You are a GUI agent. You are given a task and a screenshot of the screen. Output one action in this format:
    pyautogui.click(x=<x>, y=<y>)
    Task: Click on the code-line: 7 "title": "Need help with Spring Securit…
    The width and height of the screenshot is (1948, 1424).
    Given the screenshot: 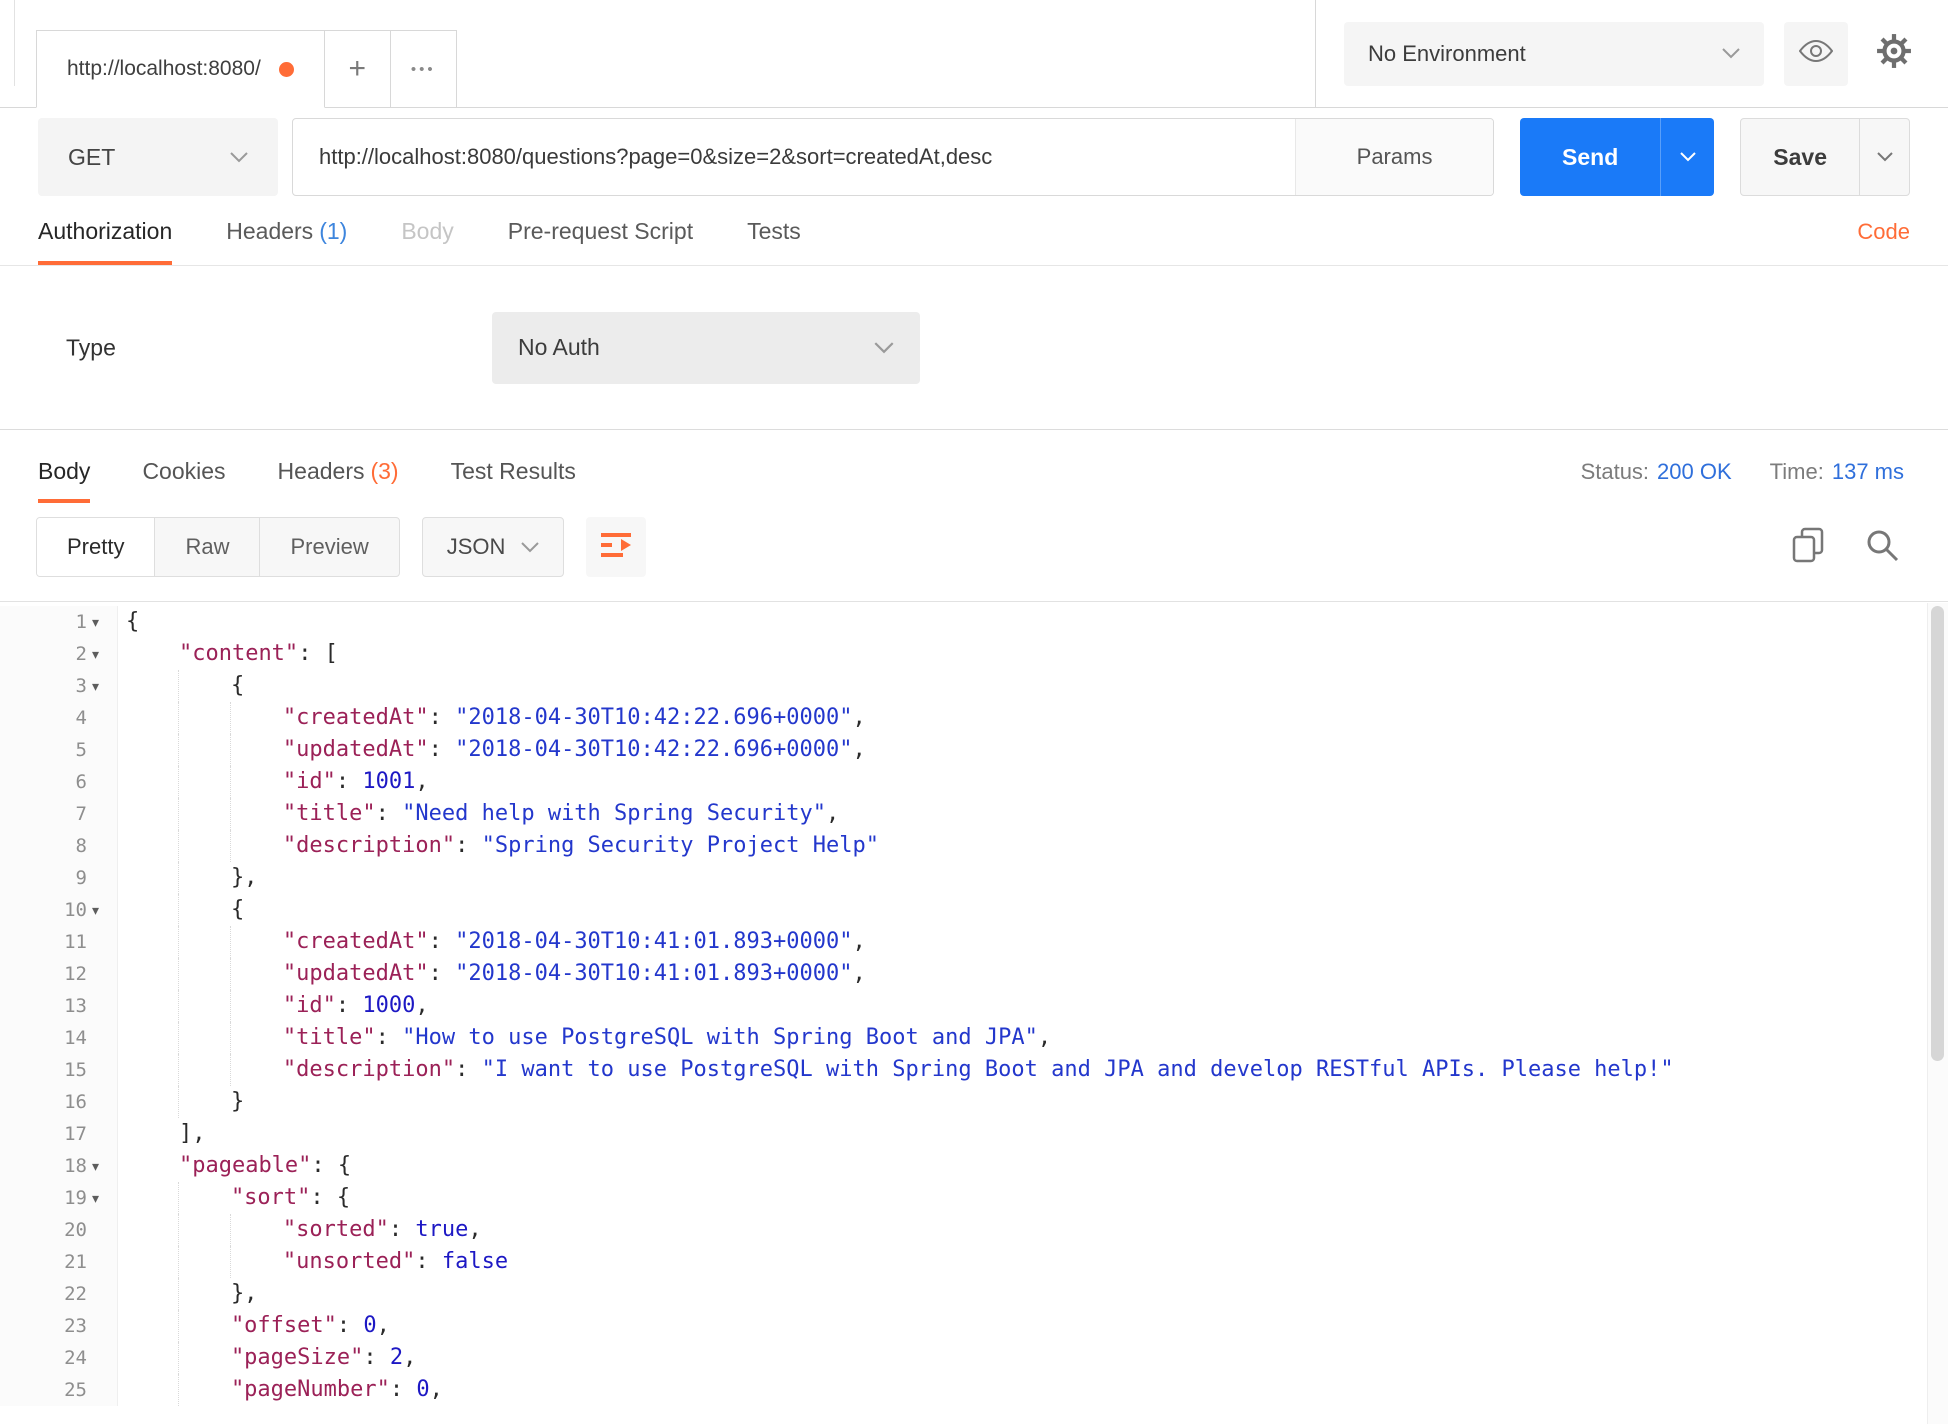 What is the action you would take?
    pyautogui.click(x=963, y=814)
    